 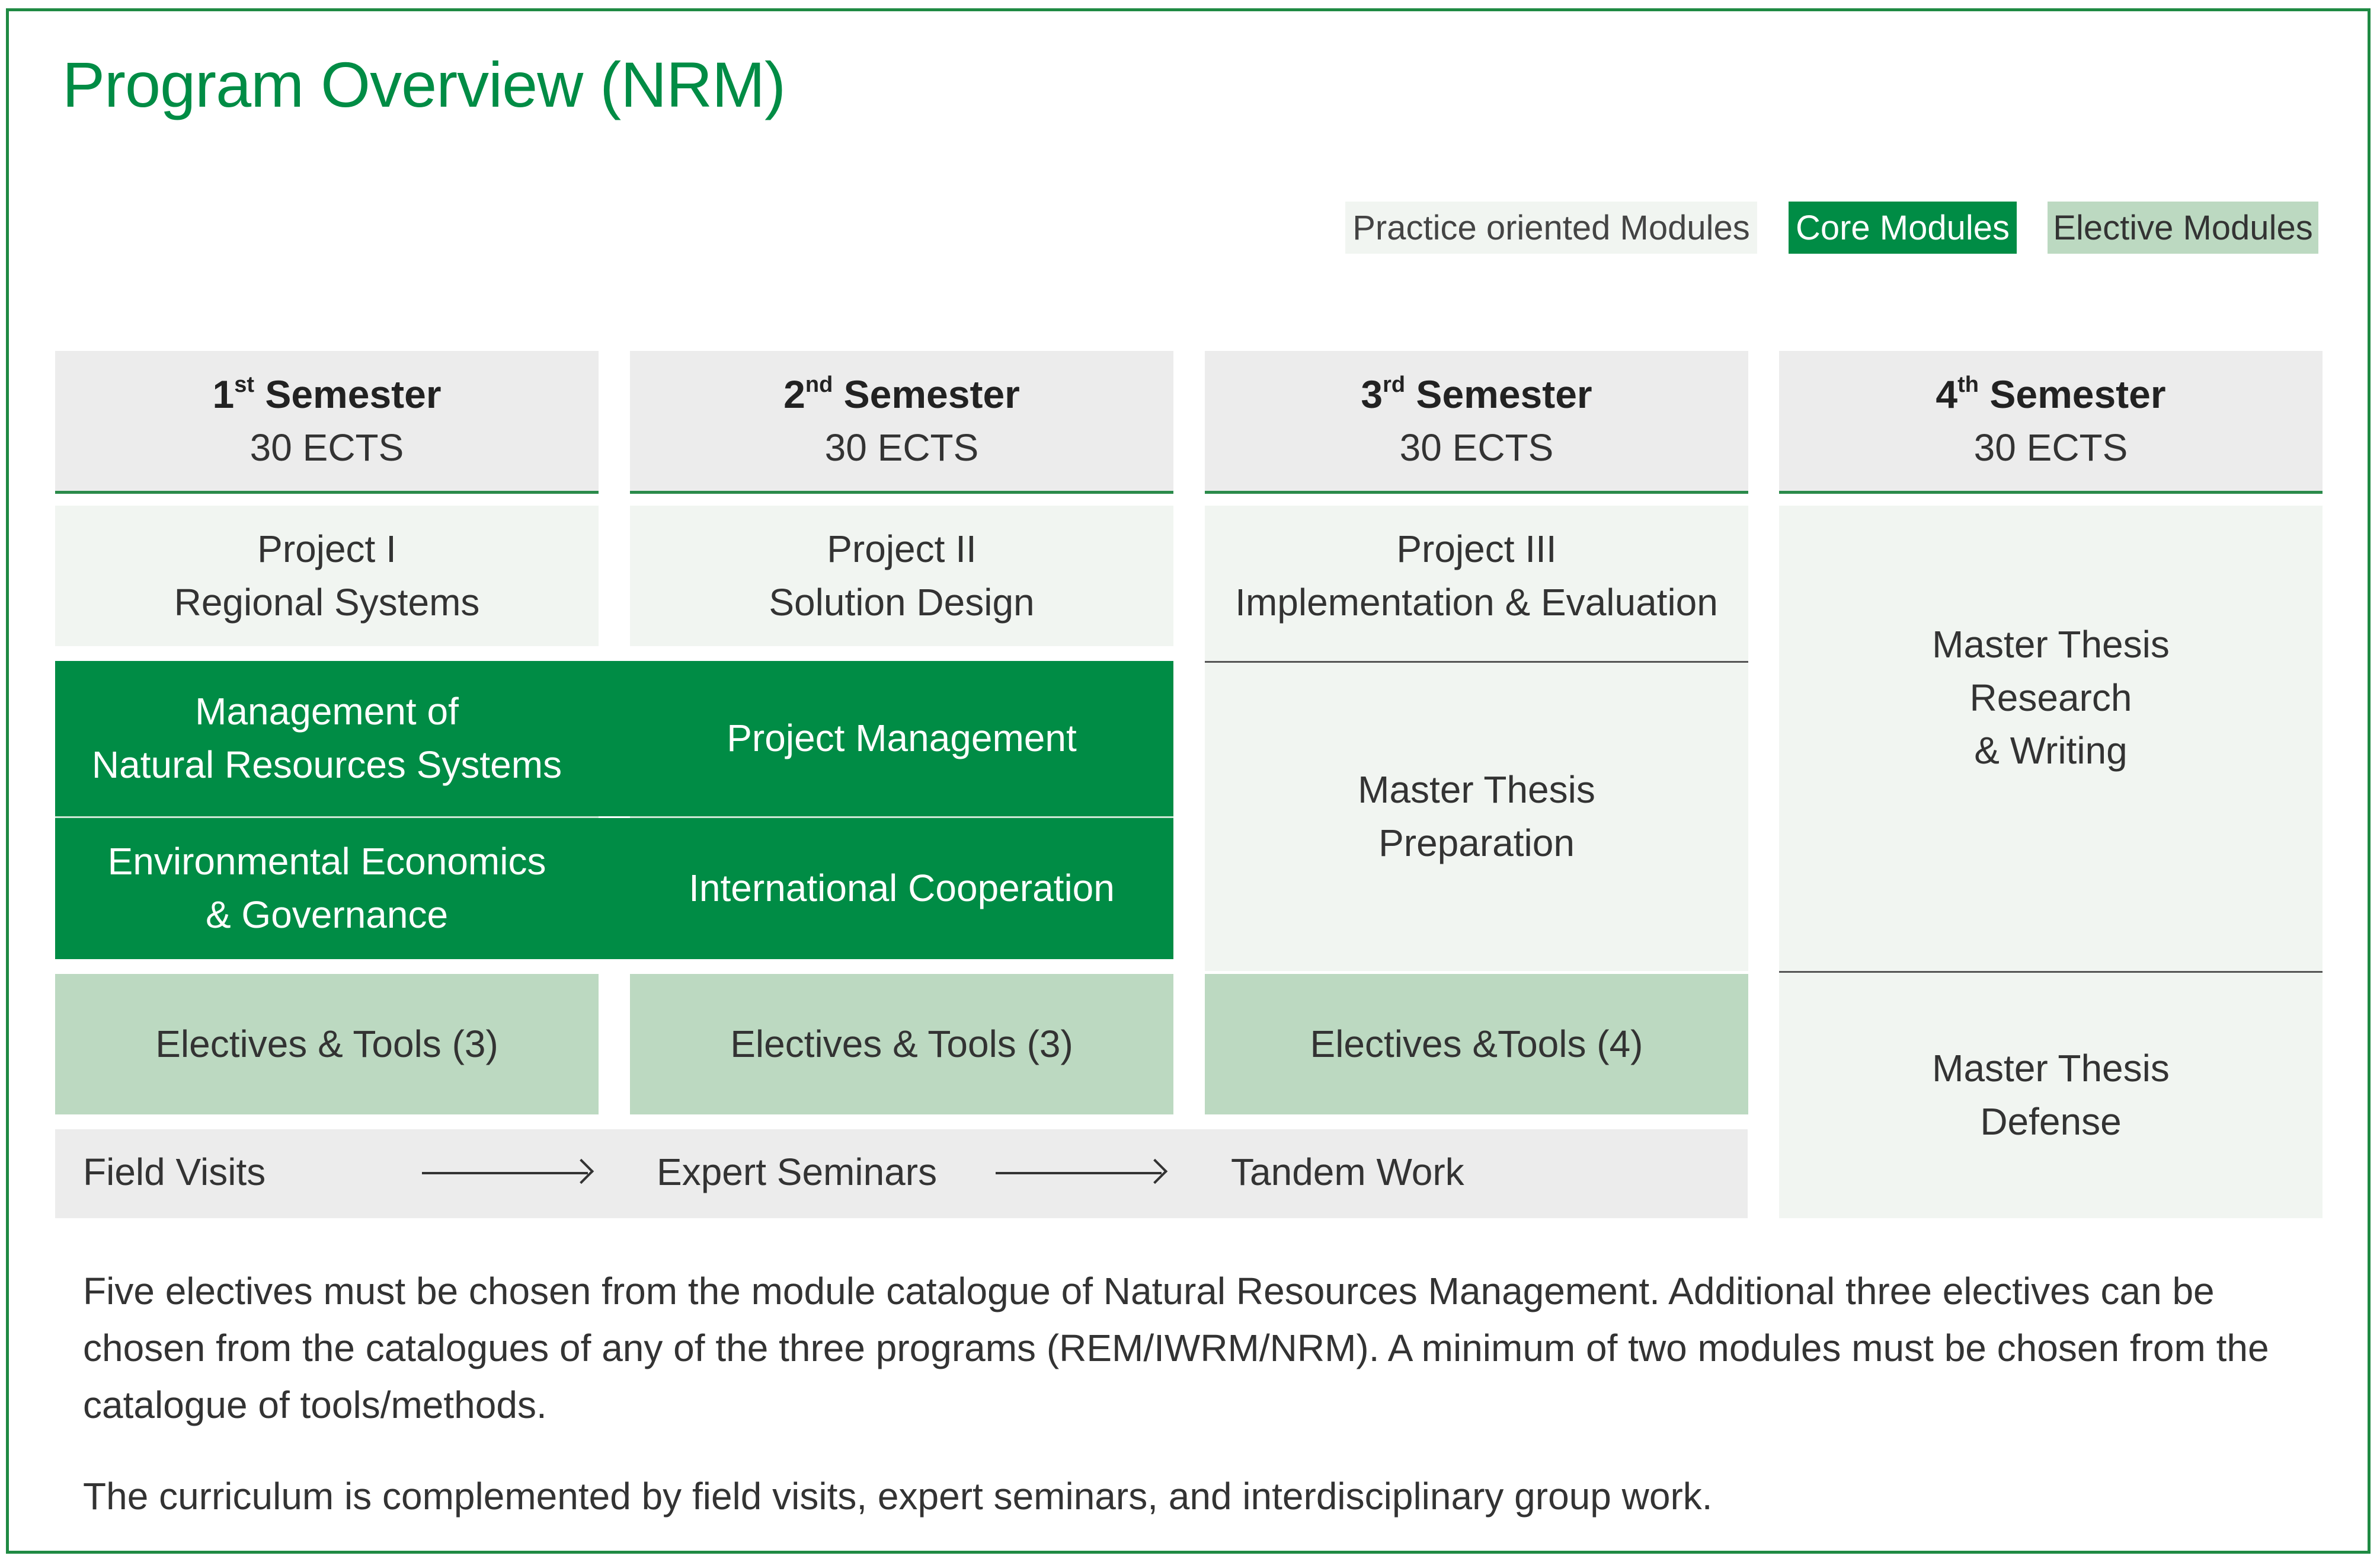 What do you see at coordinates (2051, 394) in the screenshot?
I see `semester-4-title: 4th Semester` at bounding box center [2051, 394].